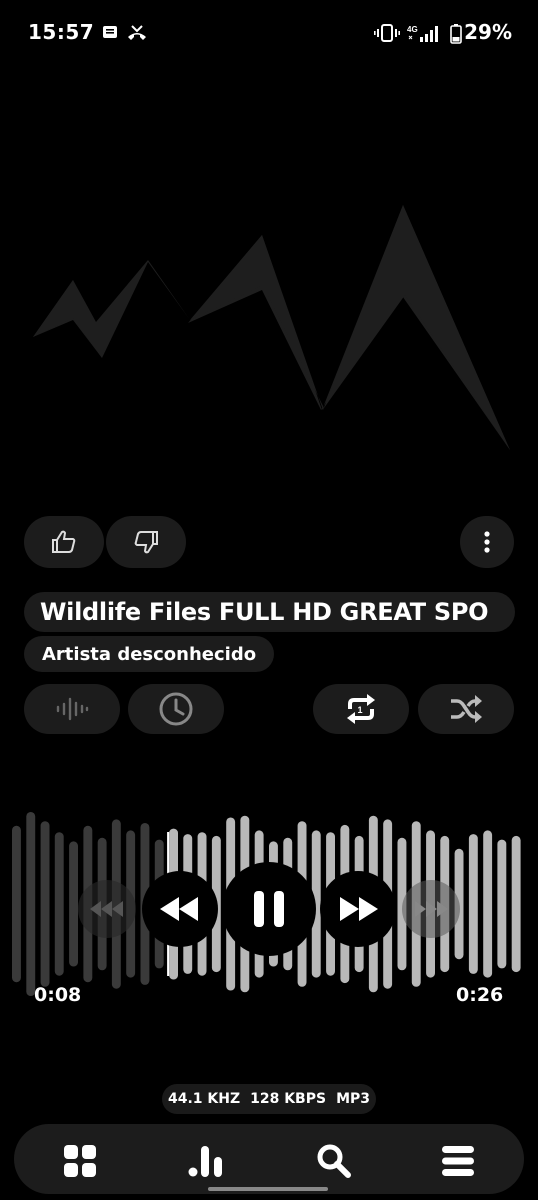  I want to click on pause-button, so click(269, 909).